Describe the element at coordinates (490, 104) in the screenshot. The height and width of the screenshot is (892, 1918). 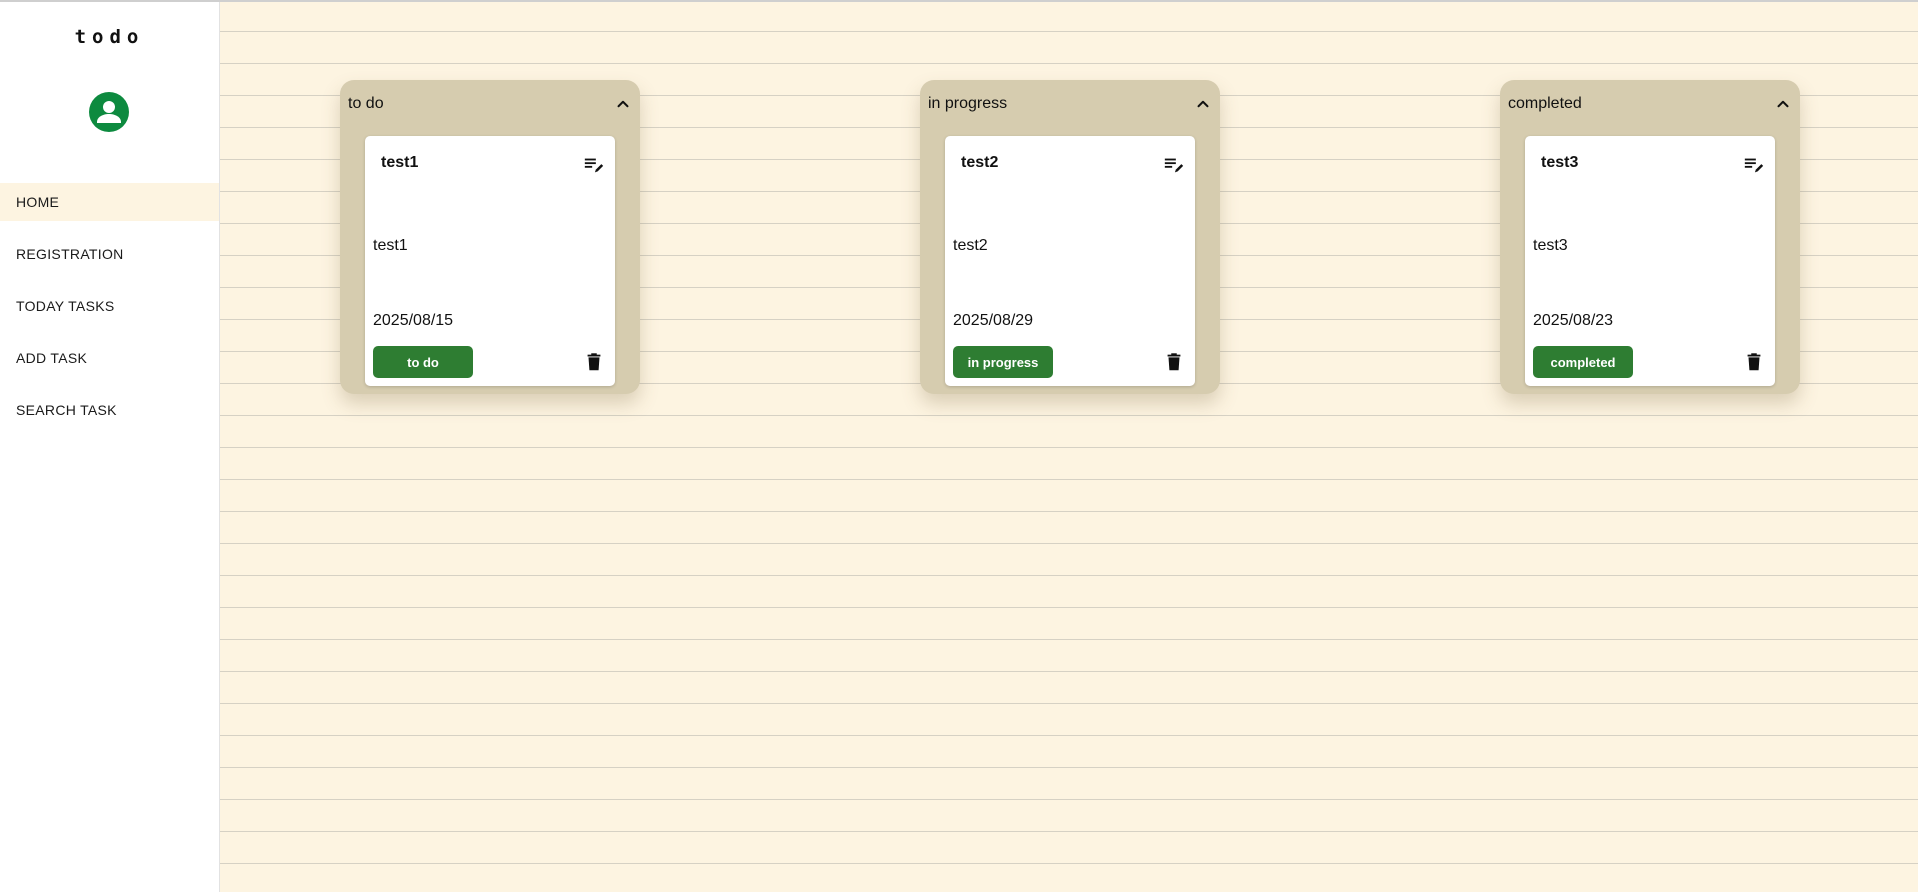
I see `column-header: to do` at that location.